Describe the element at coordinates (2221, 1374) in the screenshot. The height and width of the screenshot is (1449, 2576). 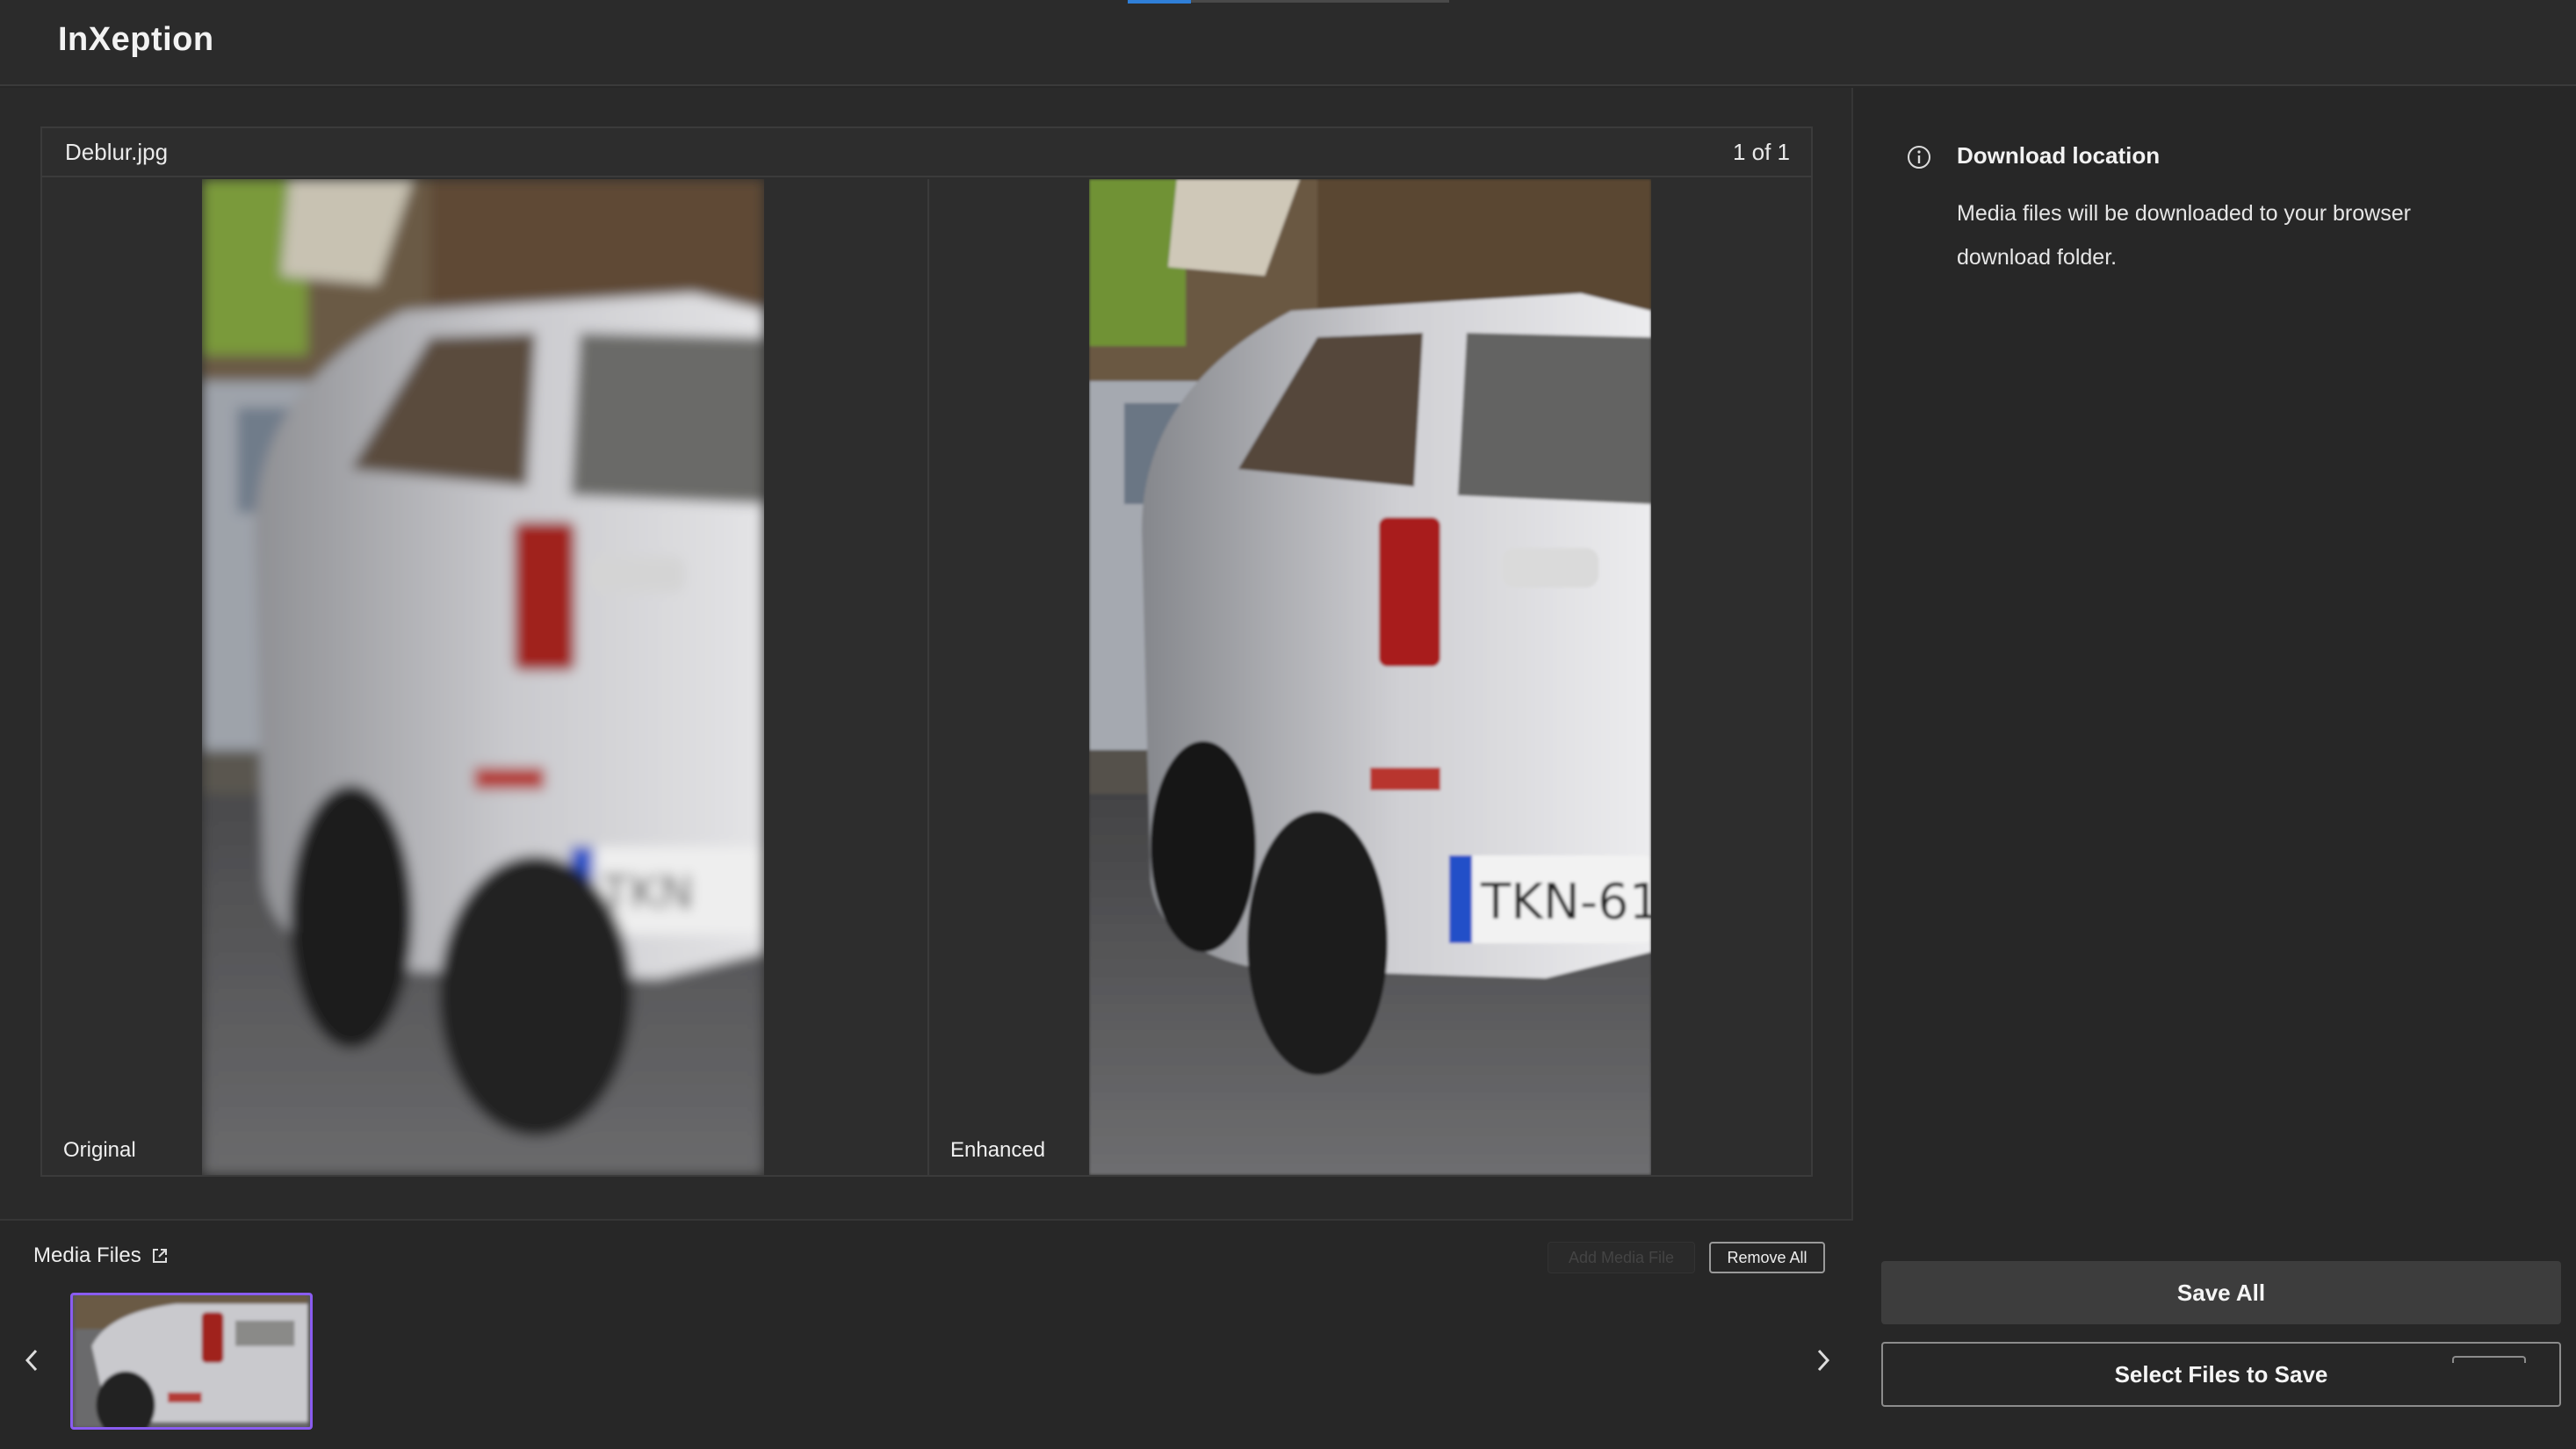
I see `select-files-to-save-button: Select Files to Save` at that location.